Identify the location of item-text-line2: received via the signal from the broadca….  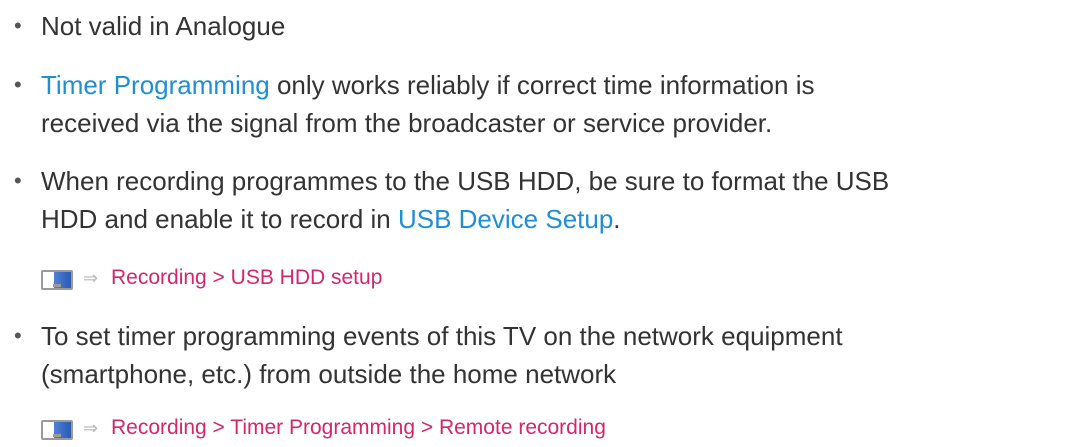
(407, 123).